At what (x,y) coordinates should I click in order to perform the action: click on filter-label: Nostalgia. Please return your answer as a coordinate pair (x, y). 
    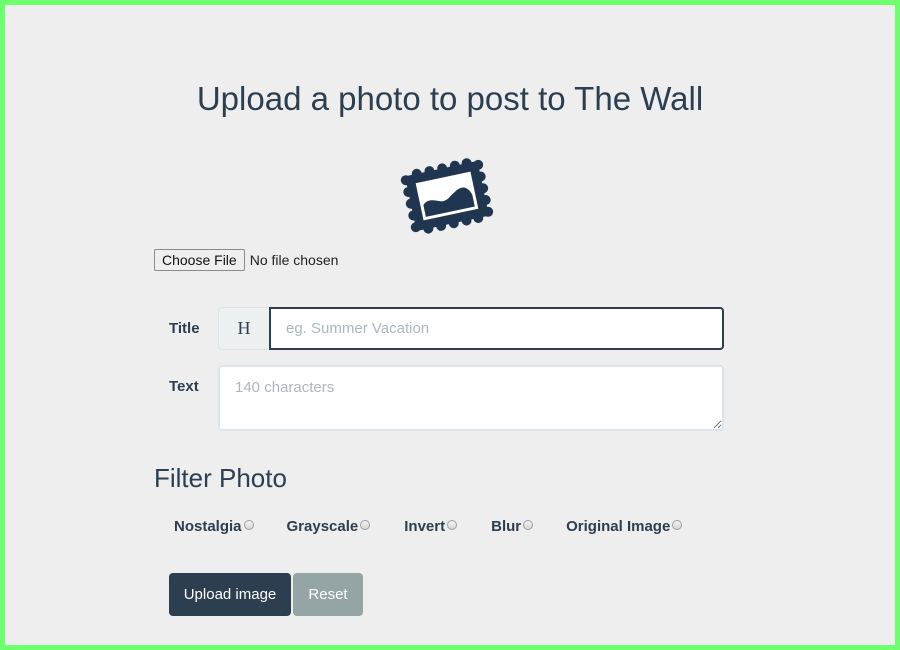
    Looking at the image, I should click on (208, 526).